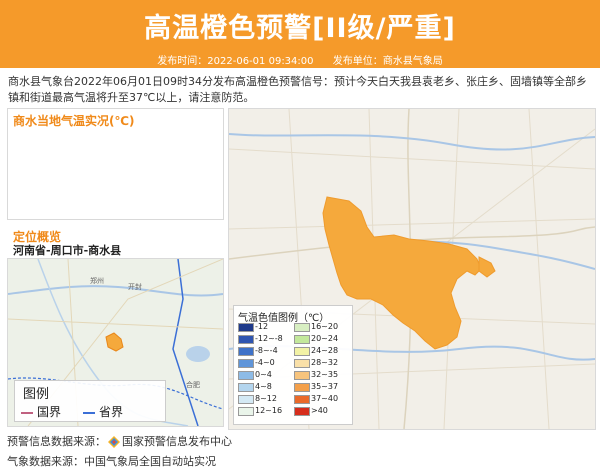 Image resolution: width=600 pixels, height=471 pixels. What do you see at coordinates (263, 386) in the screenshot?
I see `legend-label: 4~8` at bounding box center [263, 386].